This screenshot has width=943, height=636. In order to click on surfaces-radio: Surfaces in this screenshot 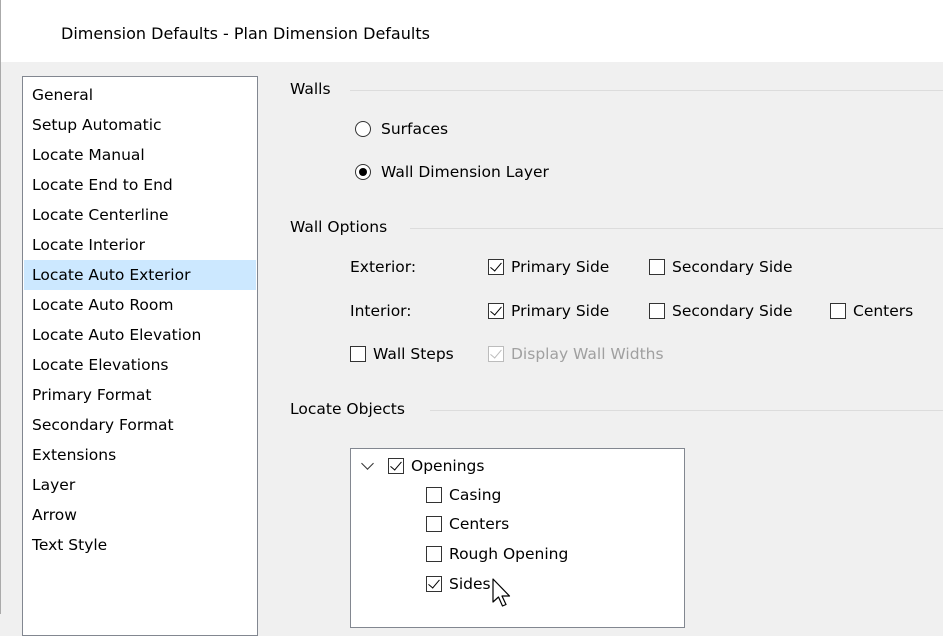, I will do `click(401, 129)`.